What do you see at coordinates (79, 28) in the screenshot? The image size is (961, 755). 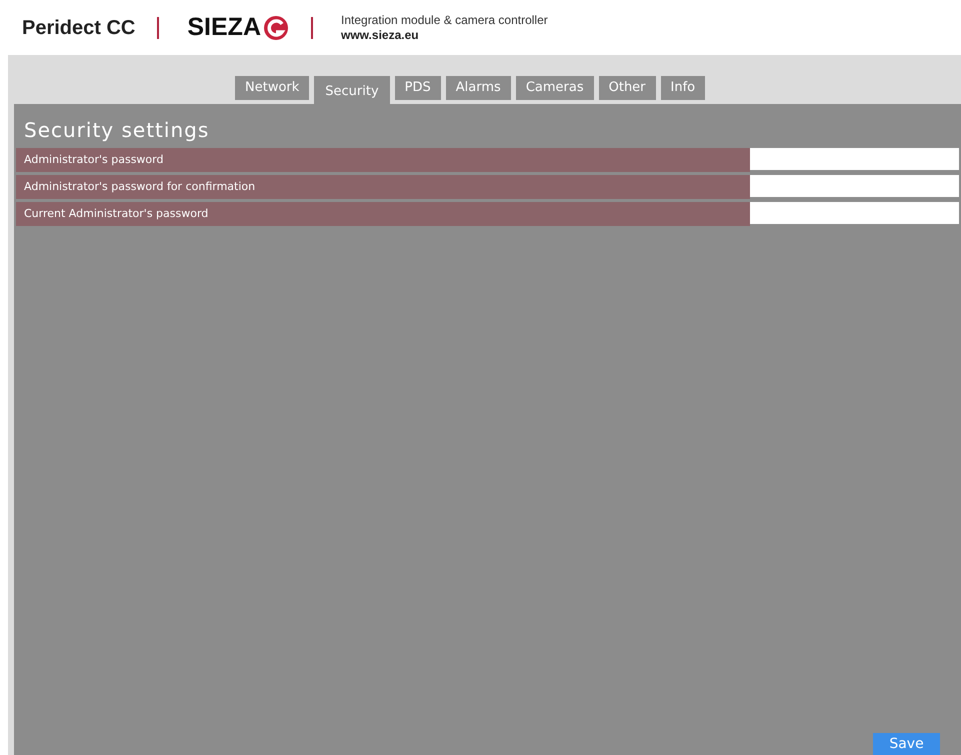 I see `product-name: Peridect CC` at bounding box center [79, 28].